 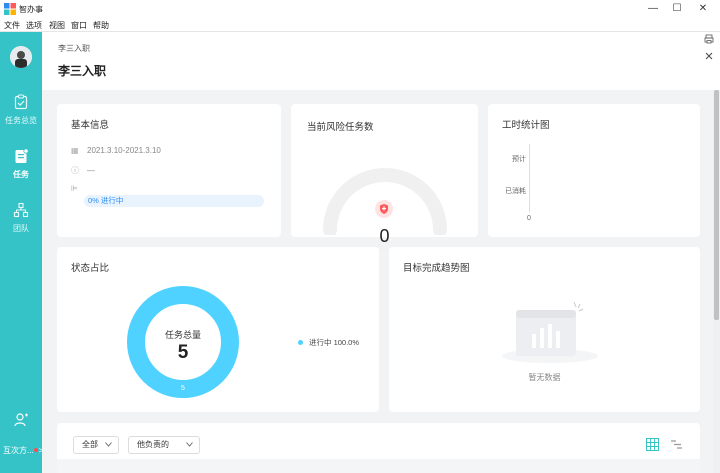 I want to click on workspace-switcher: 互次方... >, so click(x=23, y=450).